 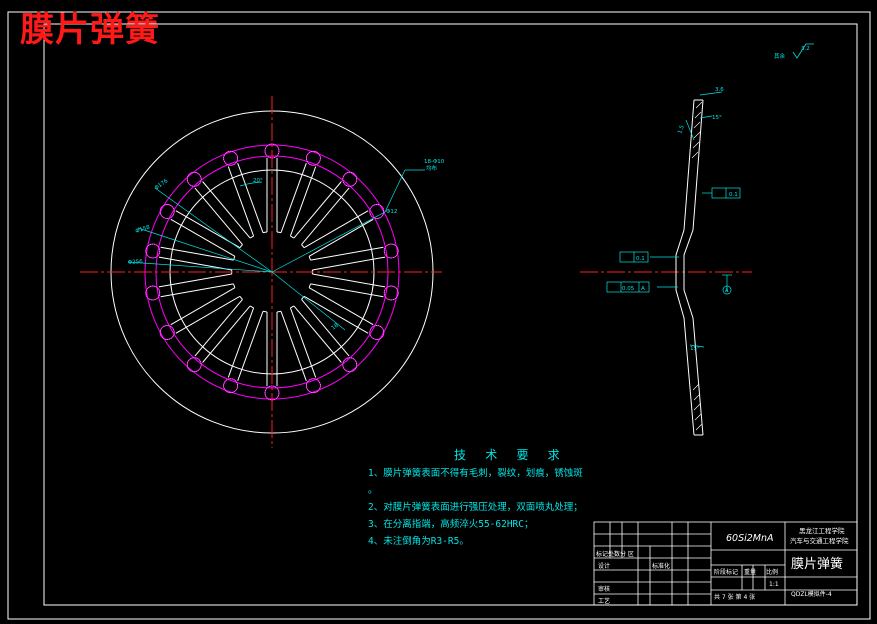 I want to click on dim-angle-bottom: 15°, so click(x=695, y=349).